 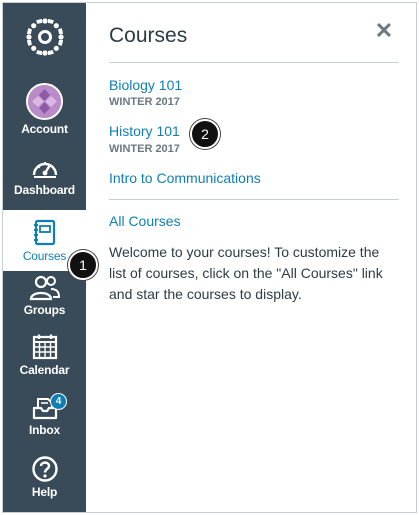 I want to click on nav-item-calendar: Calendar, so click(x=44, y=358).